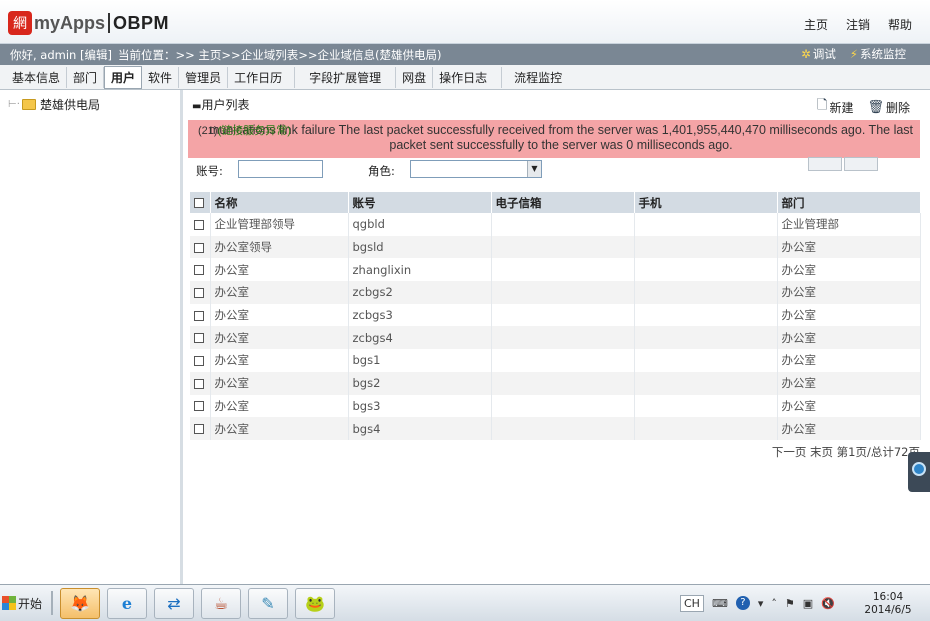  What do you see at coordinates (825, 164) in the screenshot?
I see `search-button` at bounding box center [825, 164].